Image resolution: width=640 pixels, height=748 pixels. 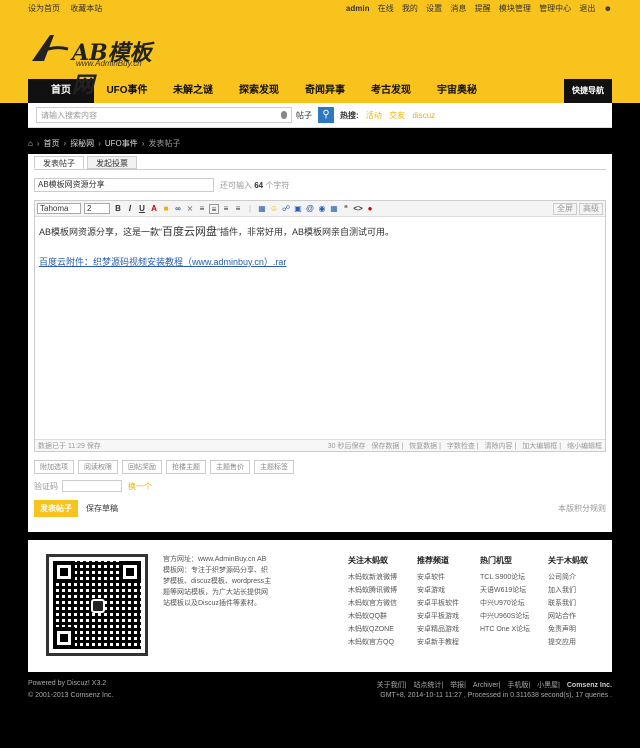 What do you see at coordinates (54, 467) in the screenshot?
I see `option-extra: 附加选项` at bounding box center [54, 467].